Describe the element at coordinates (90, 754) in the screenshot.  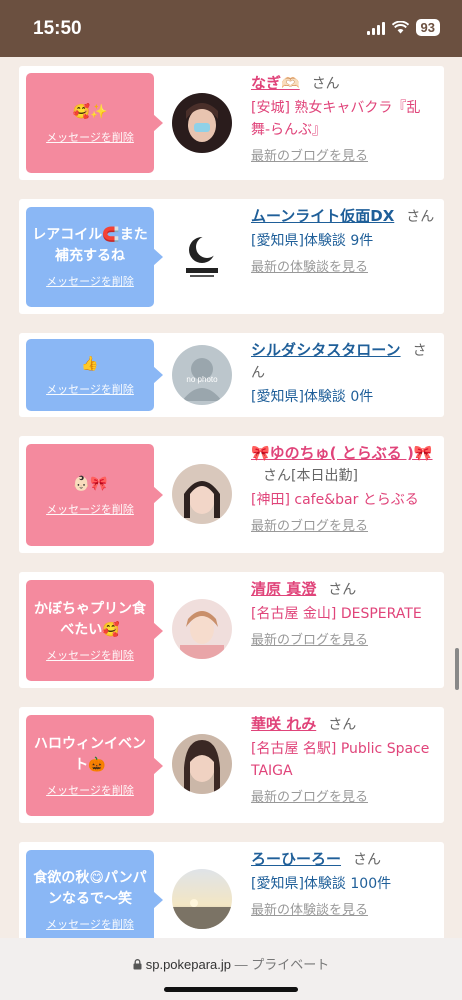
I see `message-text: ハロウィンイベント🎃` at that location.